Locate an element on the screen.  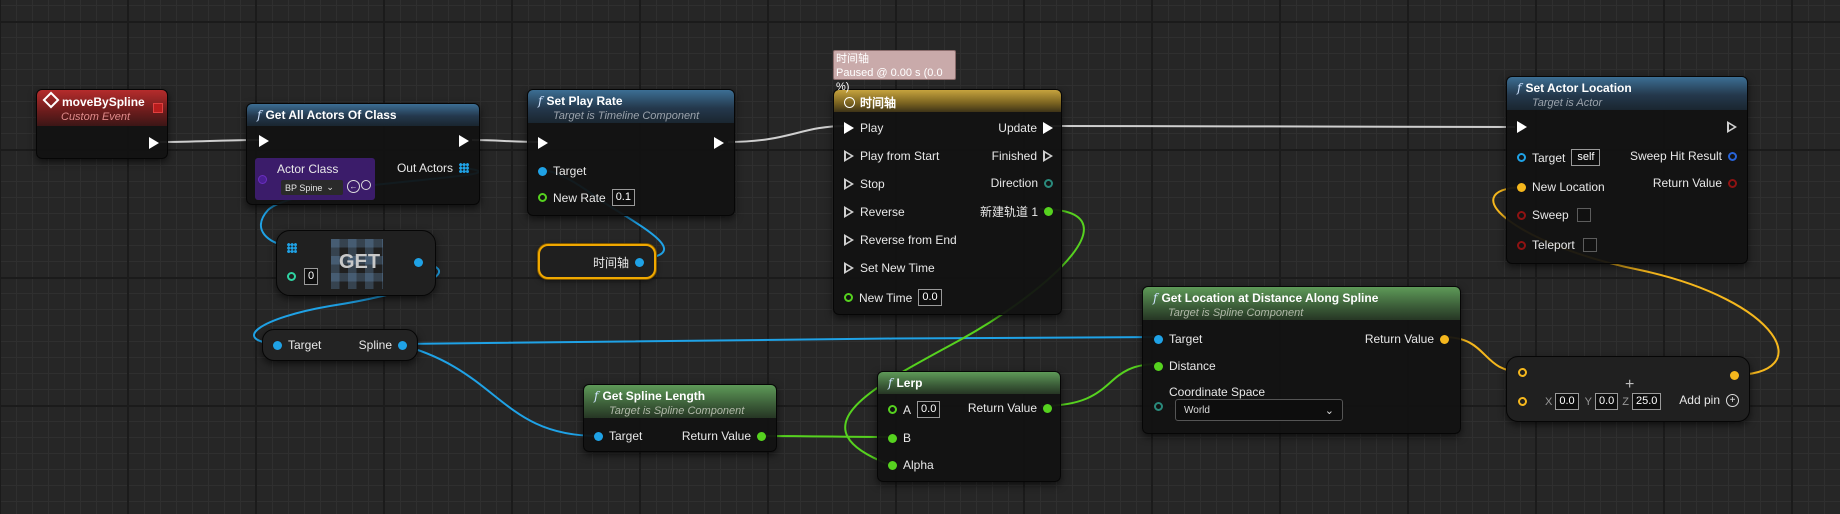
alpha-label: Alpha is located at coordinates (918, 465).